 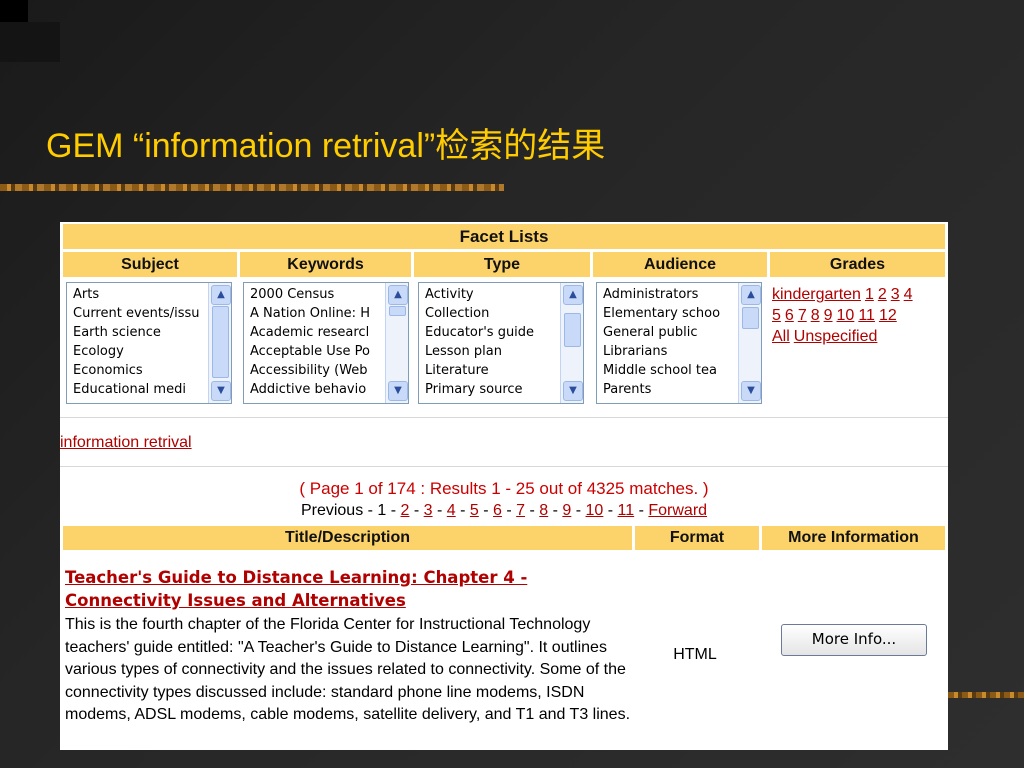 What do you see at coordinates (492, 351) in the screenshot?
I see `list-item: Lesson plan` at bounding box center [492, 351].